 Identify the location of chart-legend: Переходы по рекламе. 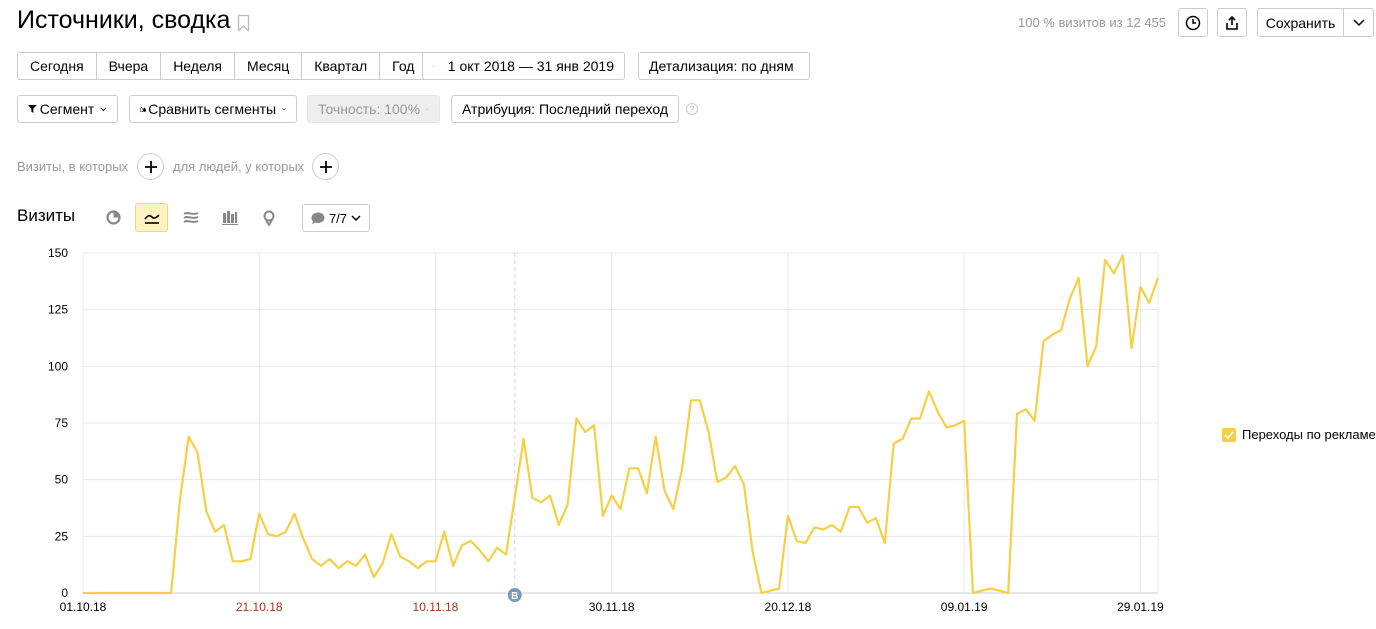
(1299, 434).